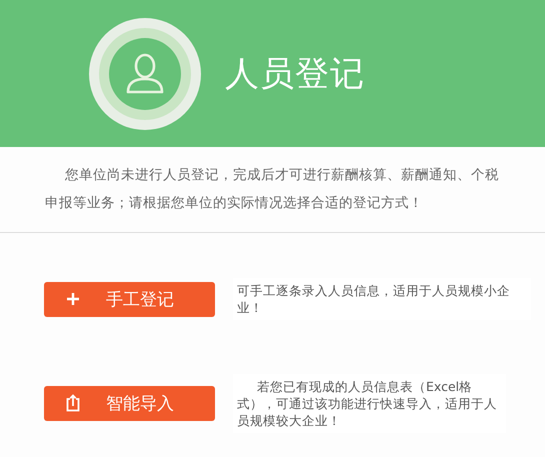 The height and width of the screenshot is (457, 545). I want to click on add-button: 手工登记, so click(129, 299).